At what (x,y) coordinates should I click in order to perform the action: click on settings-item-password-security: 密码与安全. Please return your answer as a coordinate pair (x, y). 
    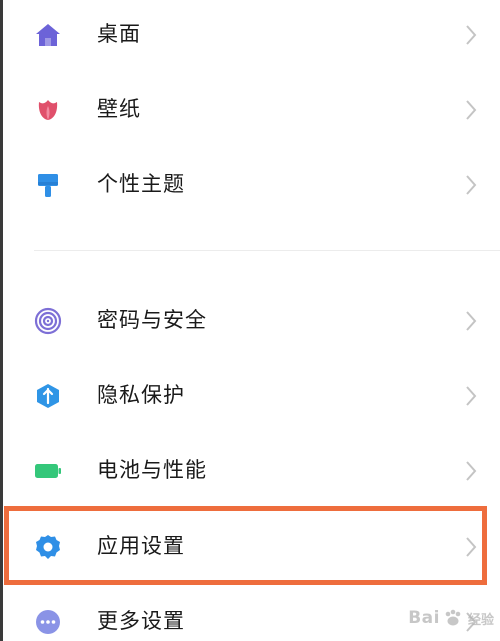
    Looking at the image, I should click on (250, 320).